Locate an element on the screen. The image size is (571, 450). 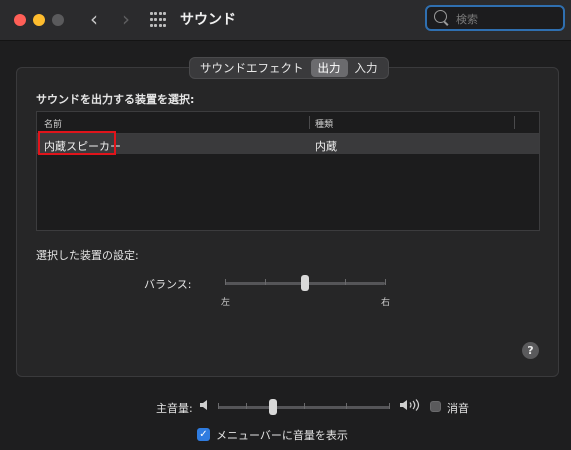
balance-right-label: 右 is located at coordinates (386, 303).